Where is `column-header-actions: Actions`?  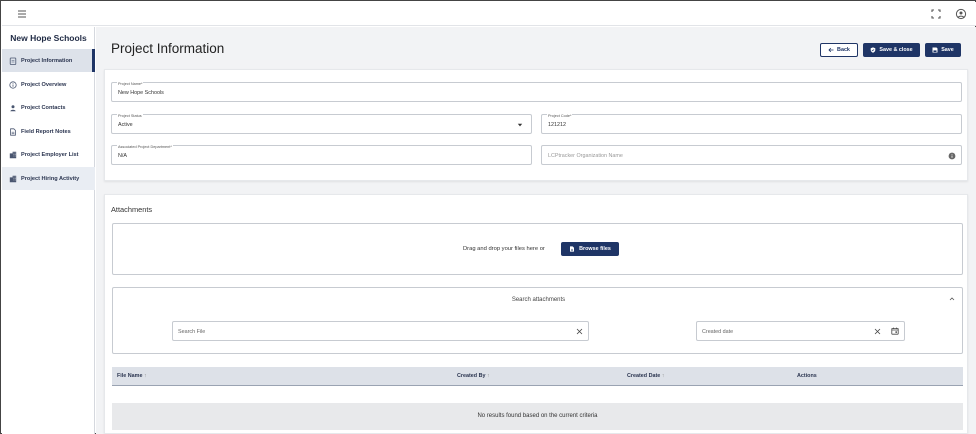 column-header-actions: Actions is located at coordinates (807, 376).